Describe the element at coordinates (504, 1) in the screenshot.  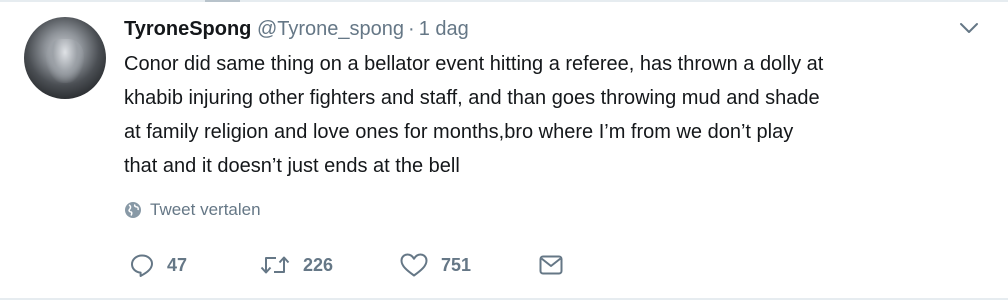
I see `top-divider` at that location.